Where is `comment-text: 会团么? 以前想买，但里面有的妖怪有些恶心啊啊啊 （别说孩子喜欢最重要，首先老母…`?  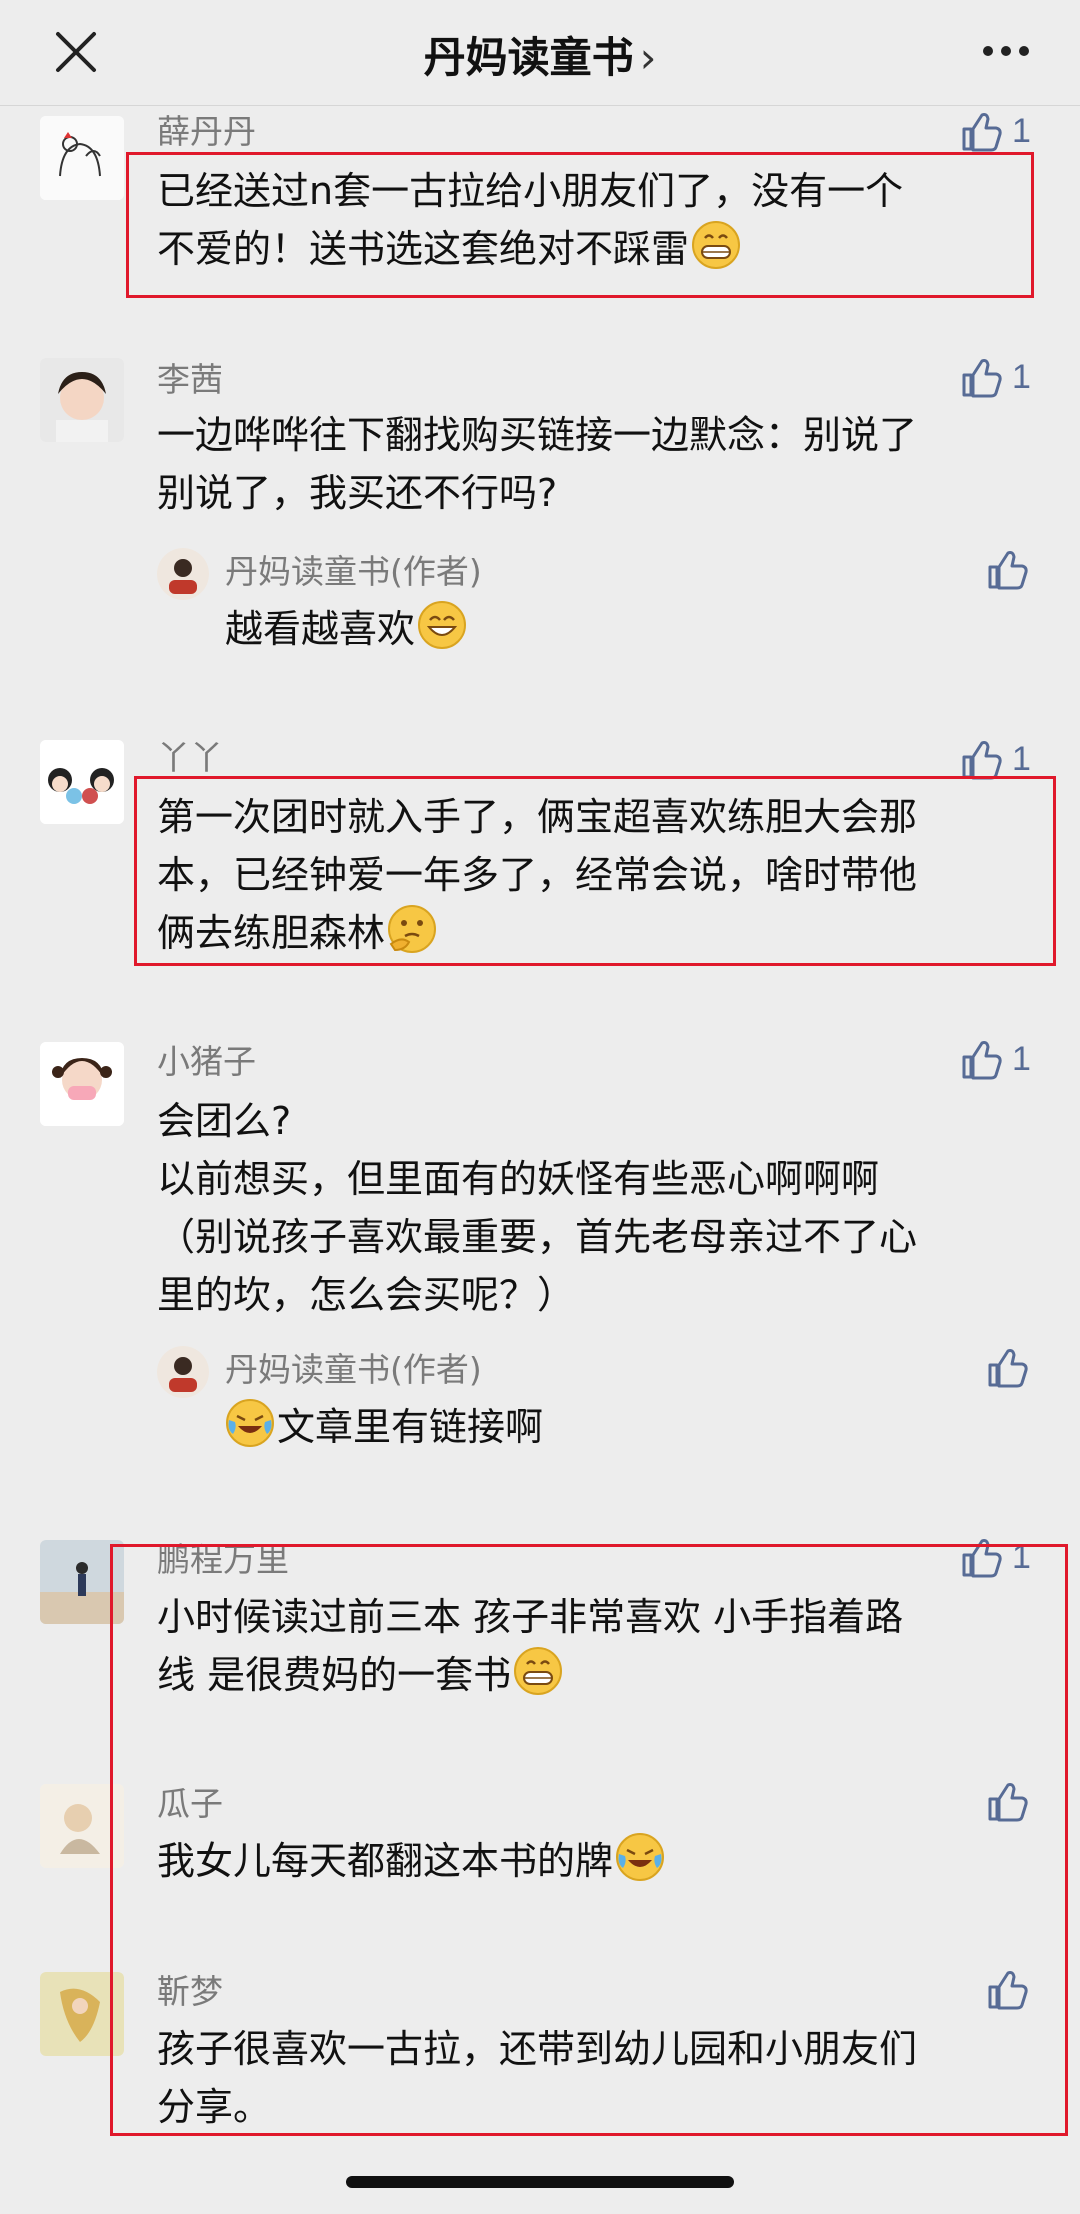 comment-text: 会团么? 以前想买，但里面有的妖怪有些恶心啊啊啊 （别说孩子喜欢最重要，首先老母… is located at coordinates (537, 1208).